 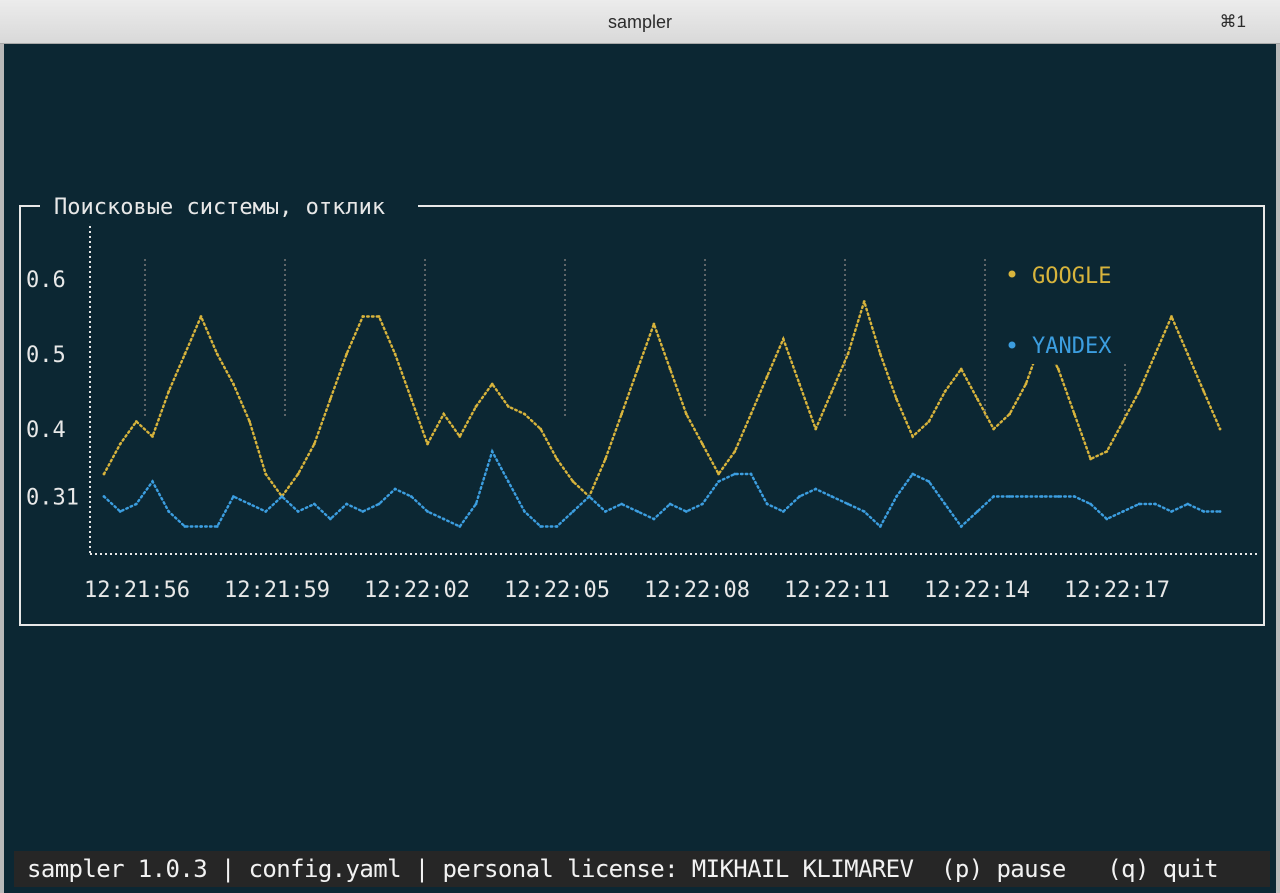 I want to click on window-shortcut: ⌘1, so click(x=1232, y=21).